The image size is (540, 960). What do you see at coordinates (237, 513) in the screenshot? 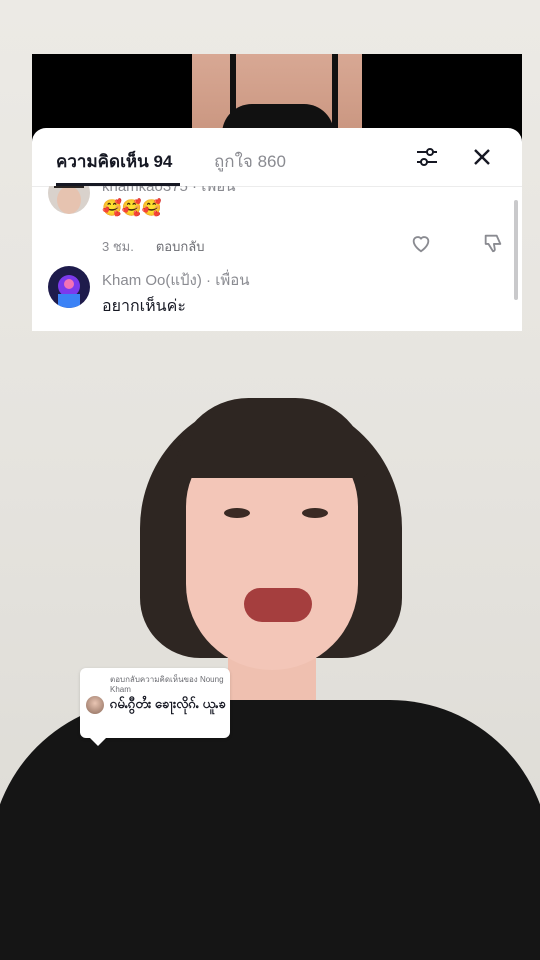
I see `person-eye-left` at bounding box center [237, 513].